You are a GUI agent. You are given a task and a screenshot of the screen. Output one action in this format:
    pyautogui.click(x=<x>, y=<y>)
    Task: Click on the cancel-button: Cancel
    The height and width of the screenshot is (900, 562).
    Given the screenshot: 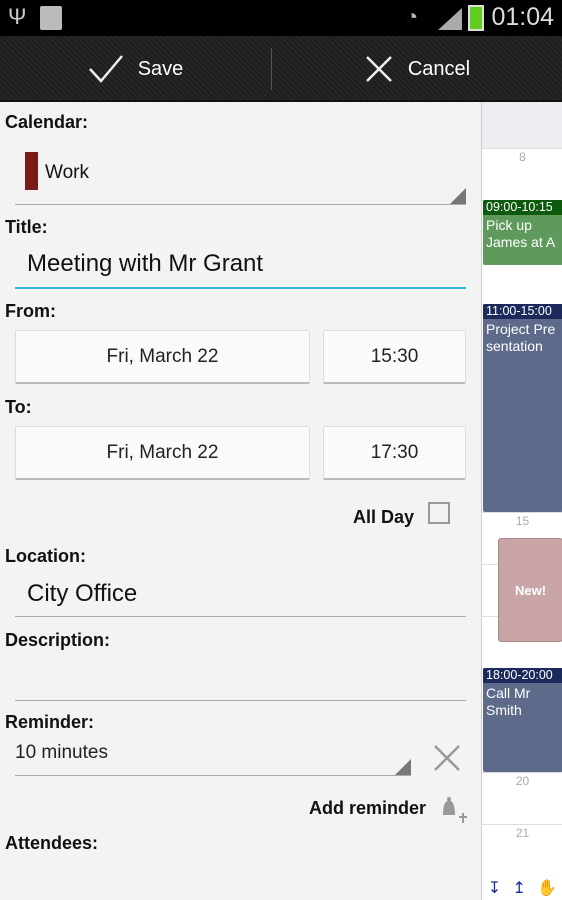 What is the action you would take?
    pyautogui.click(x=417, y=69)
    